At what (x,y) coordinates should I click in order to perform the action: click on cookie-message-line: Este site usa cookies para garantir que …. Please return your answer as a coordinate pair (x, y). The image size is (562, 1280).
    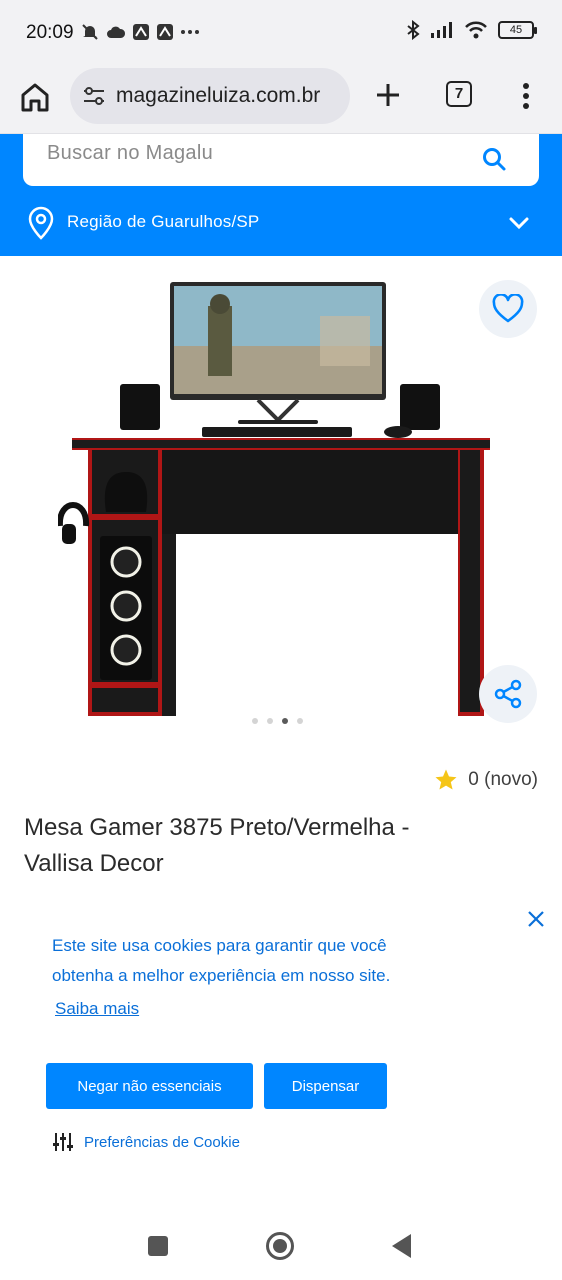
    Looking at the image, I should click on (219, 945).